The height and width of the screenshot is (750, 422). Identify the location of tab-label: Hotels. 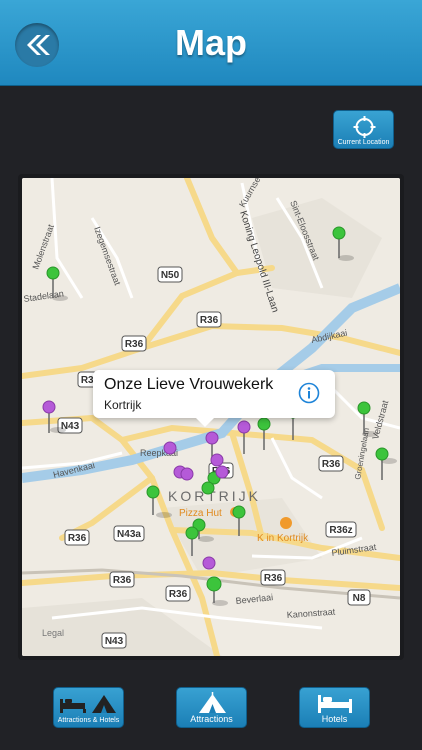
(334, 719).